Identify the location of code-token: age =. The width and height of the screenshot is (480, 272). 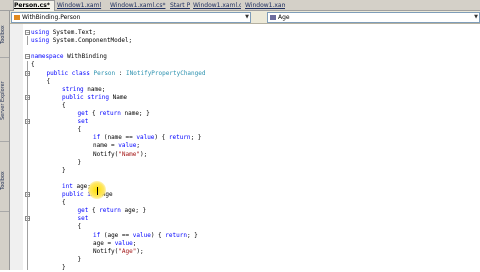
(104, 243).